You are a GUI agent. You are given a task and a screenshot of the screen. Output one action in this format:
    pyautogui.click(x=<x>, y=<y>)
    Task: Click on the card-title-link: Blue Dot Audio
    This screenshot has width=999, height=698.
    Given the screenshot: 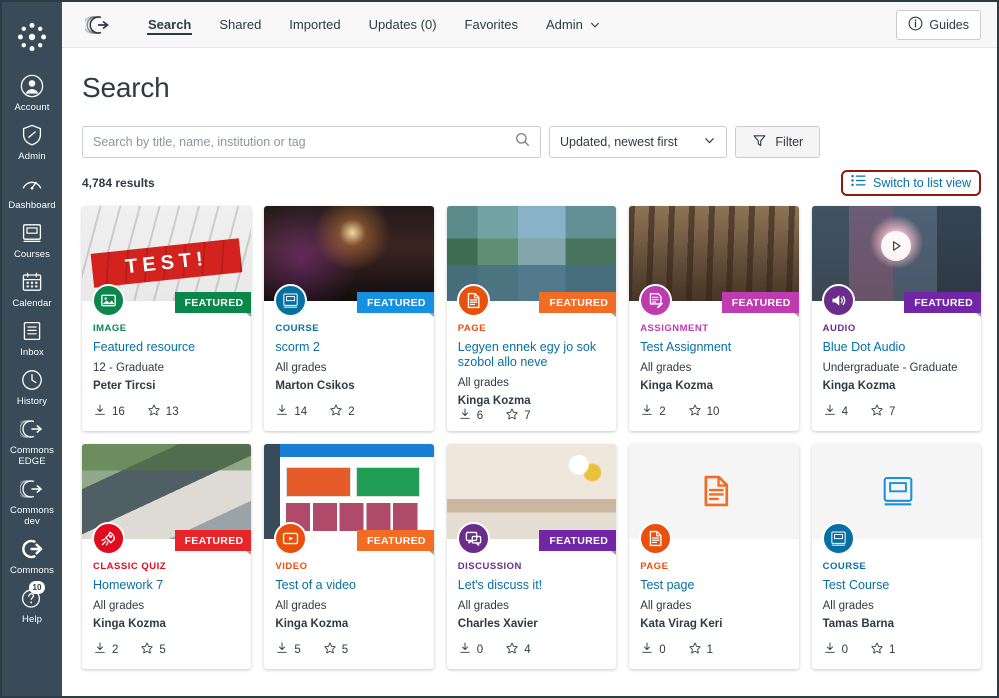 What is the action you would take?
    pyautogui.click(x=896, y=347)
    